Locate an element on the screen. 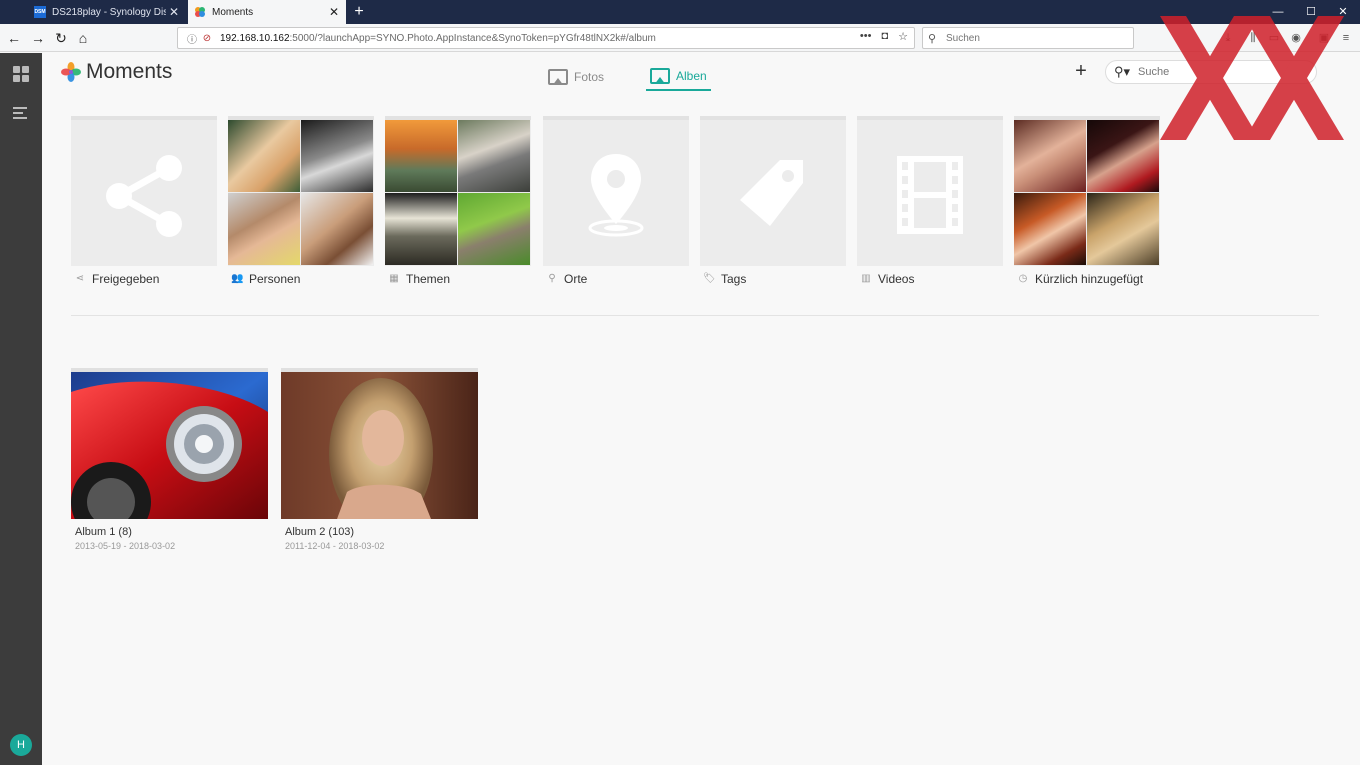  addon-badge-icon: ▣ is located at coordinates (1324, 38).